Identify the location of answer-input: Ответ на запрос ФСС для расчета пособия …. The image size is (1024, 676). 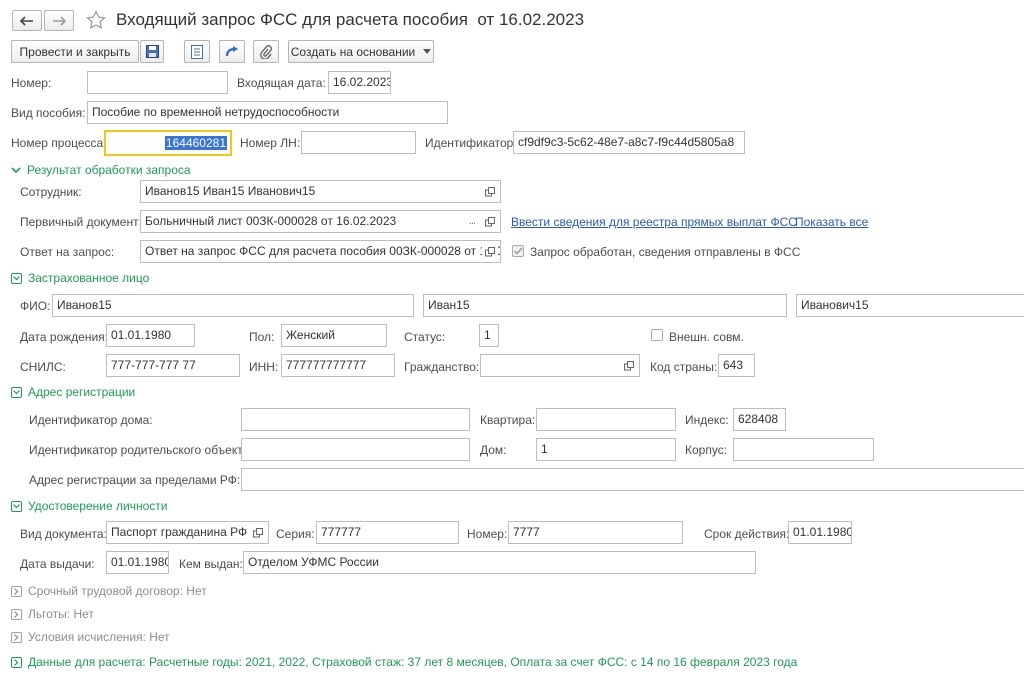
(320, 251).